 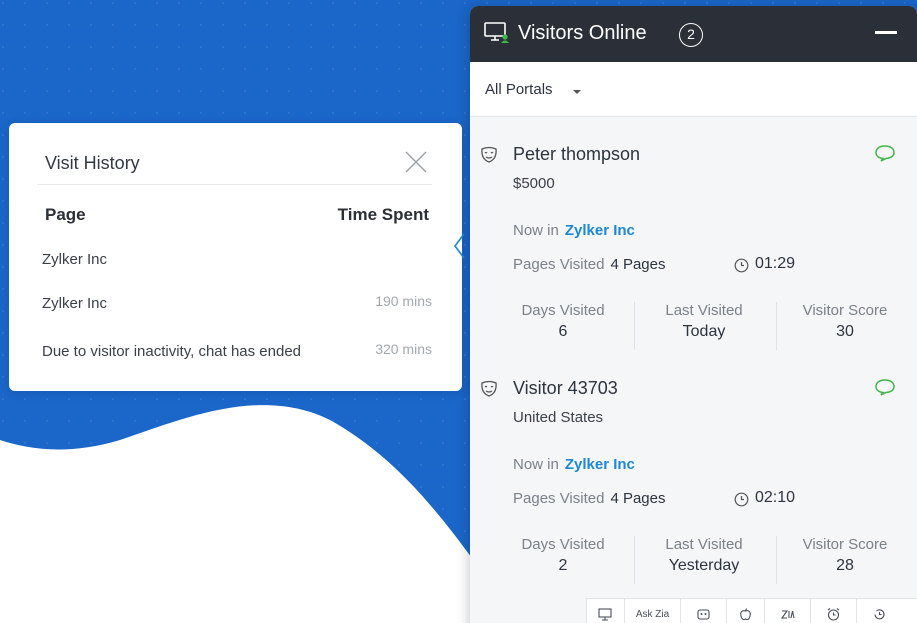 I want to click on footer-toolbar: Ask Zia, so click(x=751, y=610).